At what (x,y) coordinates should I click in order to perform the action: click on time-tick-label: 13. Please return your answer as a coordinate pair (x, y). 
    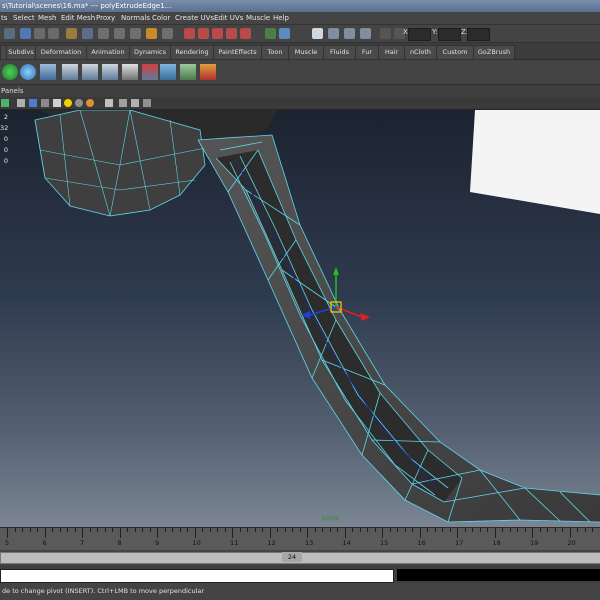
    Looking at the image, I should click on (309, 543).